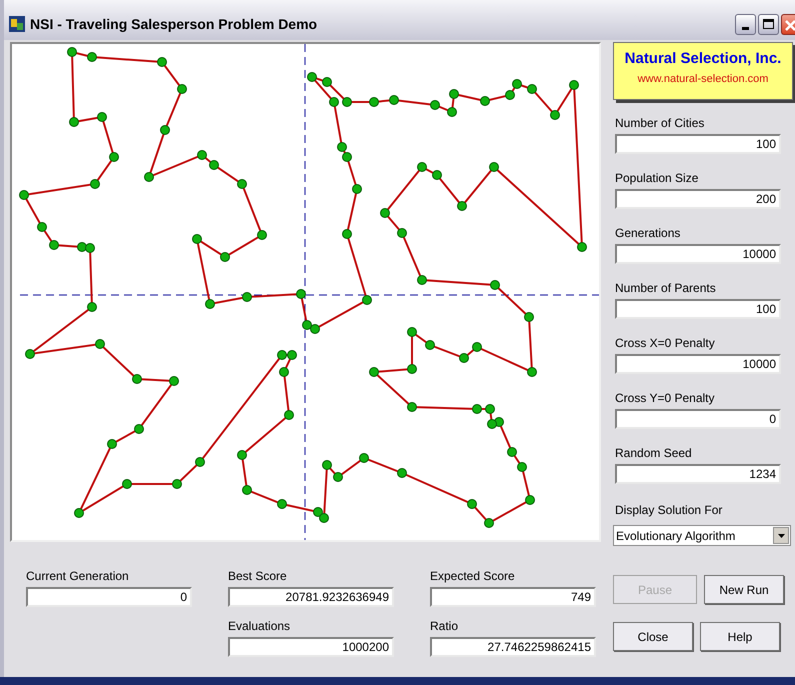  Describe the element at coordinates (788, 24) in the screenshot. I see `close-button` at that location.